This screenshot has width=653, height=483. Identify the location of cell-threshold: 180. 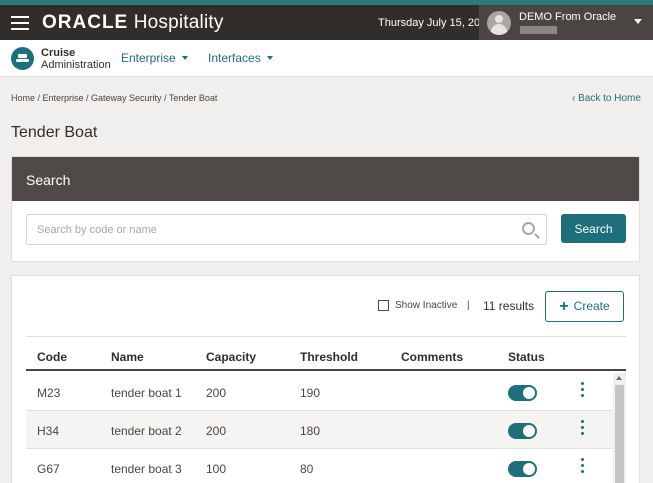
(310, 431).